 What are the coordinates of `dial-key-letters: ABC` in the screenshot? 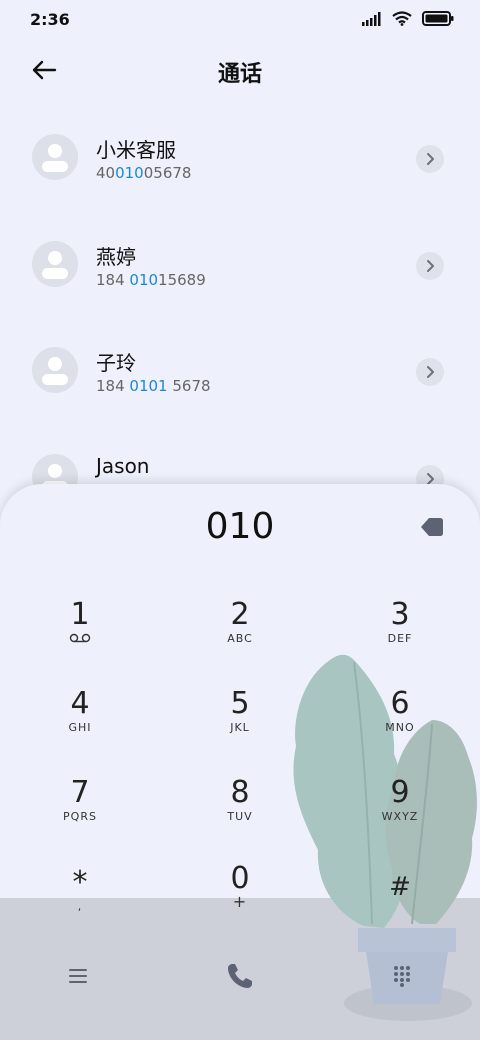 It's located at (240, 638).